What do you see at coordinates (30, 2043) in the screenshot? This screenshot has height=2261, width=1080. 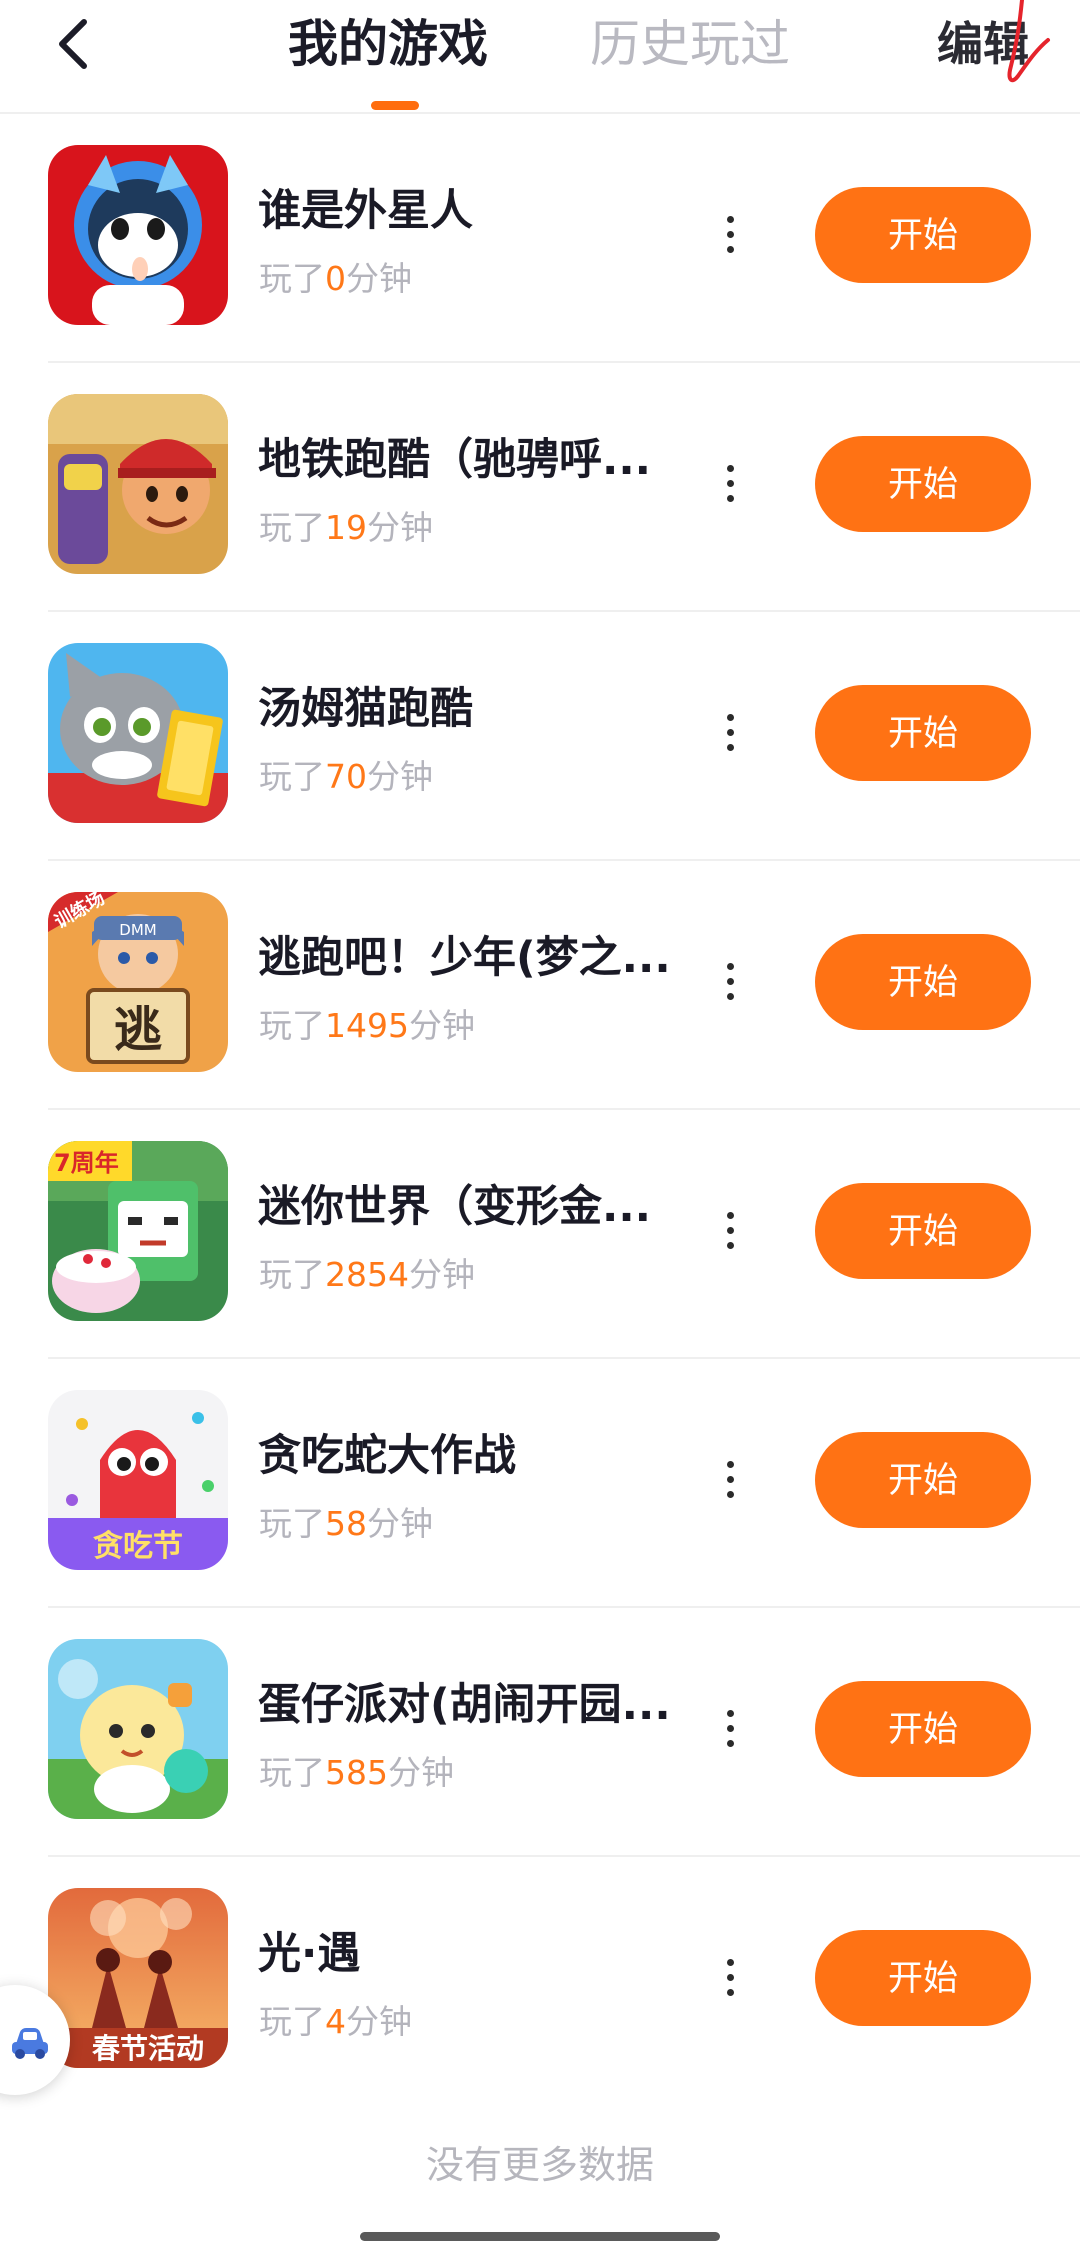 I see `car-icon` at bounding box center [30, 2043].